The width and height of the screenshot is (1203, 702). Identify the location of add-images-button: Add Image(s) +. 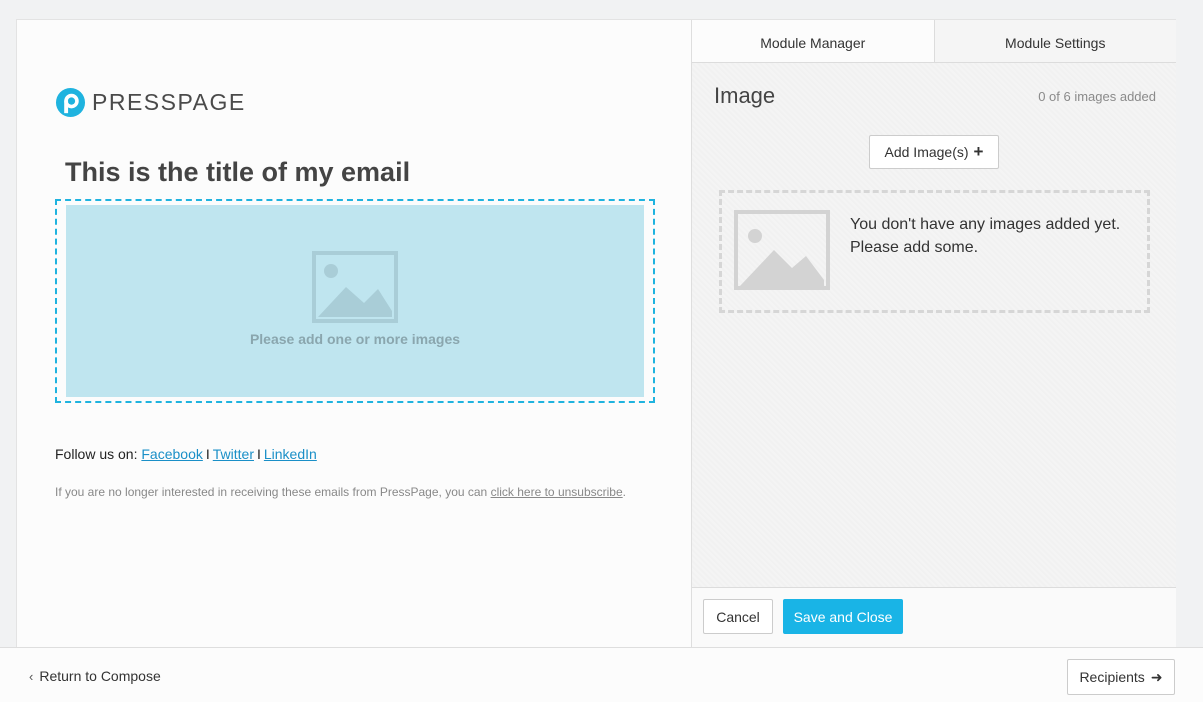
(934, 152).